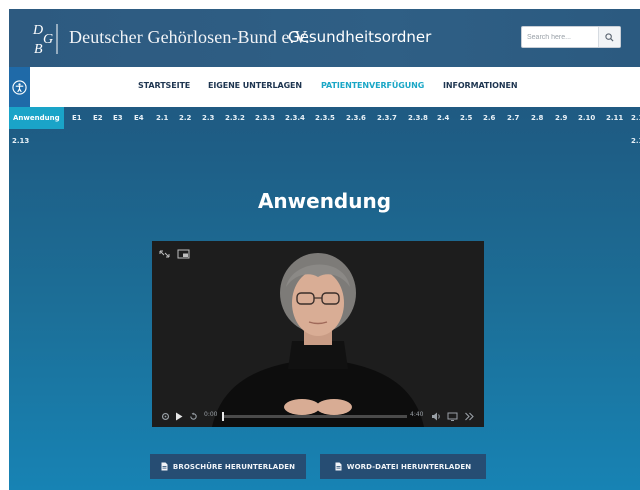  I want to click on tab-overflow-right: 2.1, so click(635, 141).